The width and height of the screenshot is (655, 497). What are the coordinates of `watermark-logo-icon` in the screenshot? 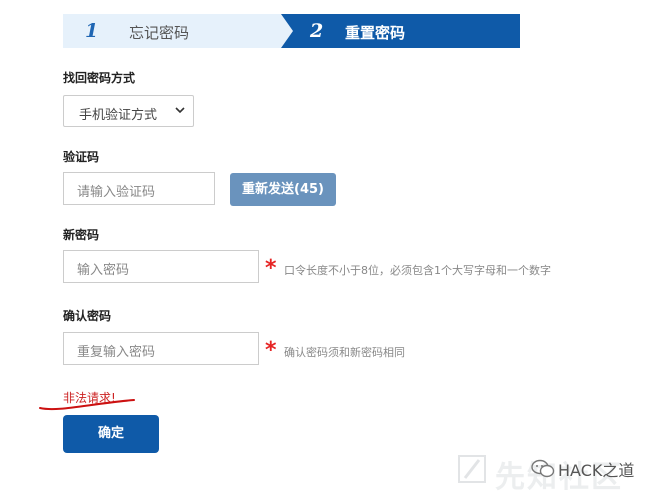 It's located at (472, 469).